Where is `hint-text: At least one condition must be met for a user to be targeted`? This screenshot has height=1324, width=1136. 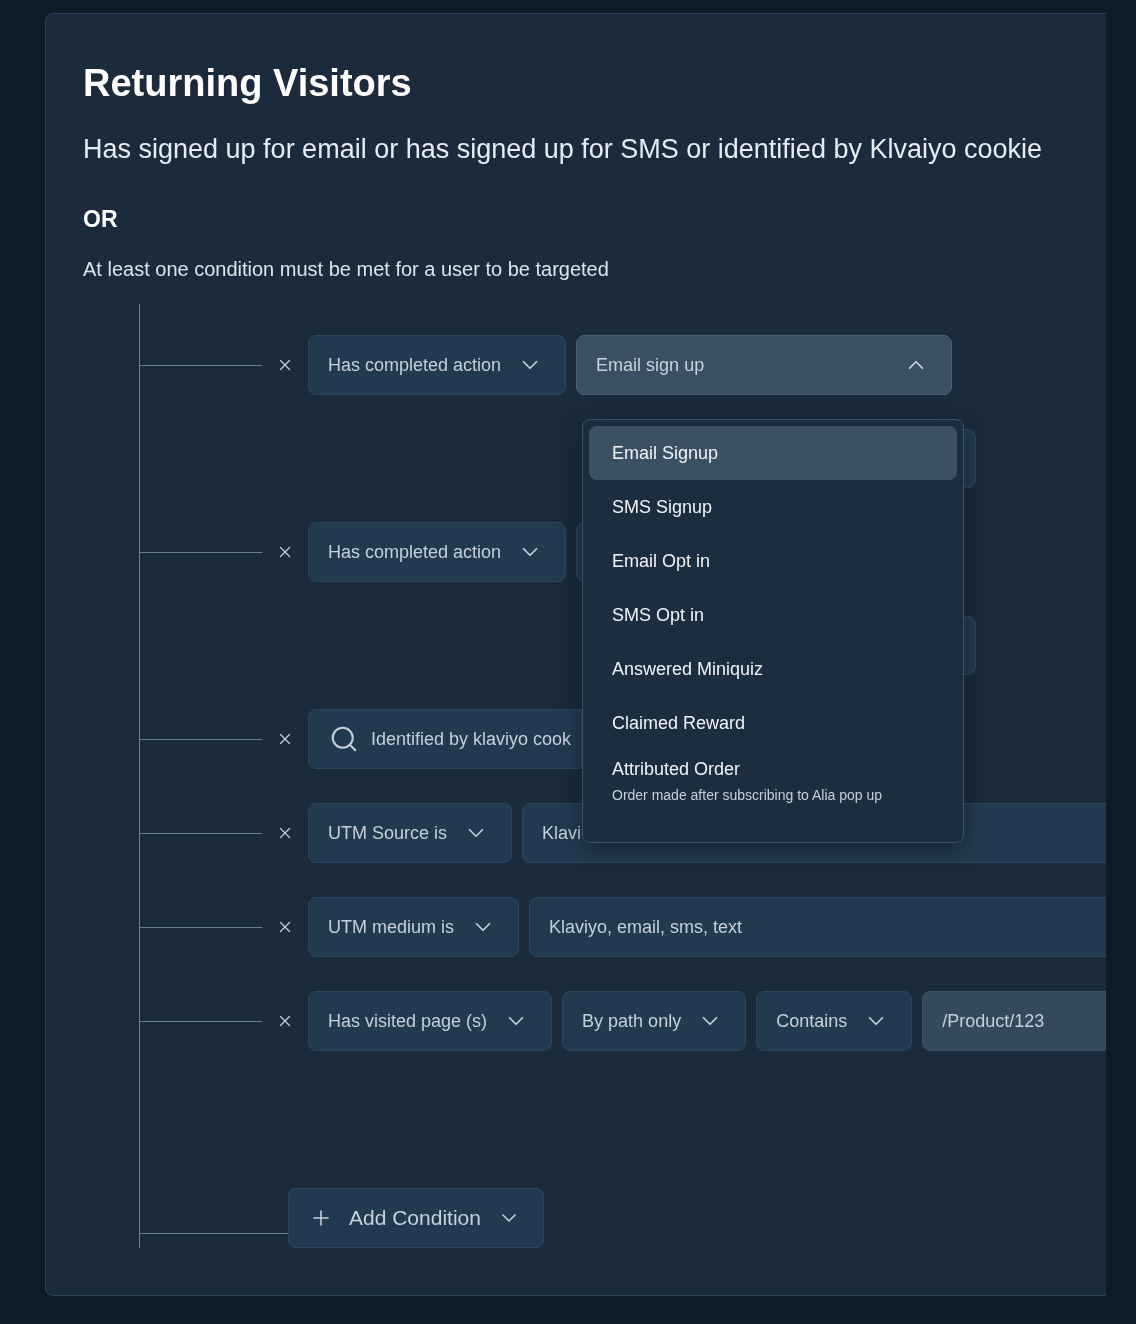
hint-text: At least one condition must be met for a user to be targeted is located at coordinates (346, 269).